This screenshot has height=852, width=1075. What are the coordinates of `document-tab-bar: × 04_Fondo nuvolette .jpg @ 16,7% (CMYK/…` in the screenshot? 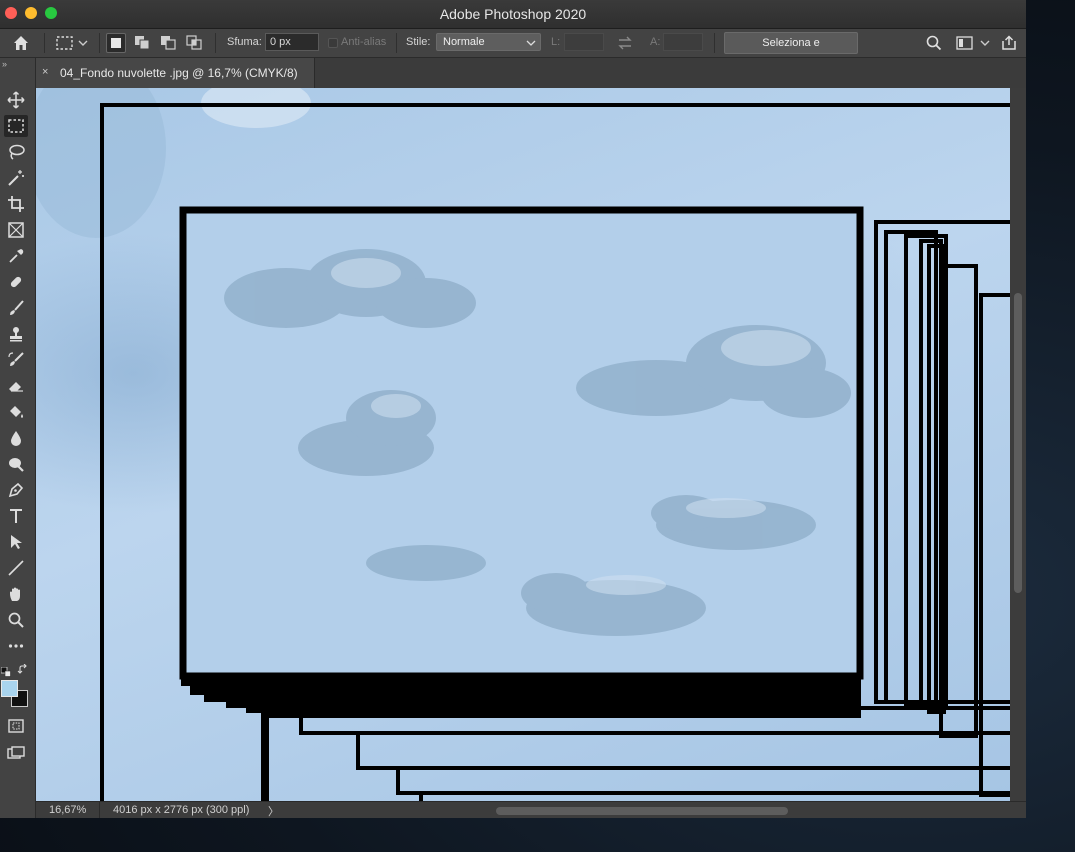 It's located at (531, 73).